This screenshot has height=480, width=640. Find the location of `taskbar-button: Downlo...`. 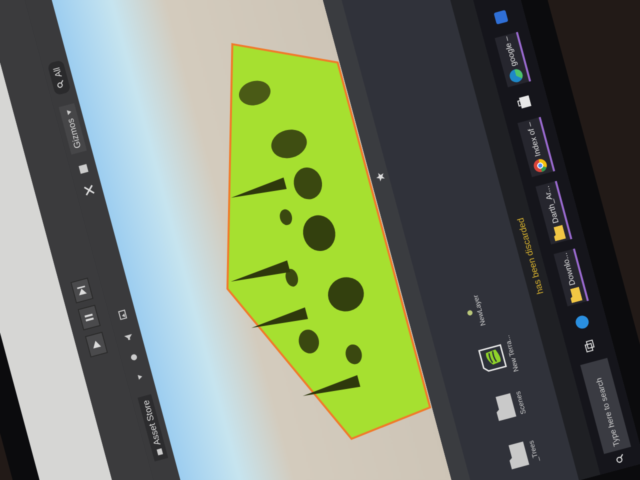

taskbar-button: Downlo... is located at coordinates (571, 277).